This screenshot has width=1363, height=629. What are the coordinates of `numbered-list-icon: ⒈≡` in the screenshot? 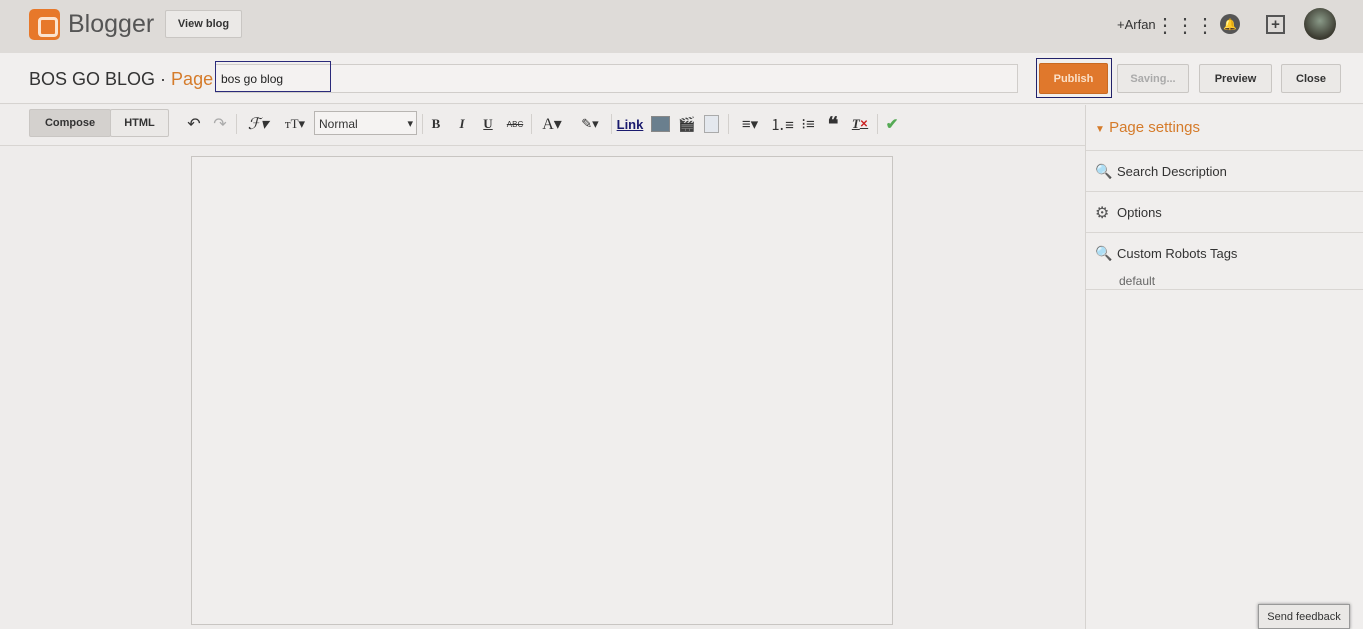 It's located at (782, 124).